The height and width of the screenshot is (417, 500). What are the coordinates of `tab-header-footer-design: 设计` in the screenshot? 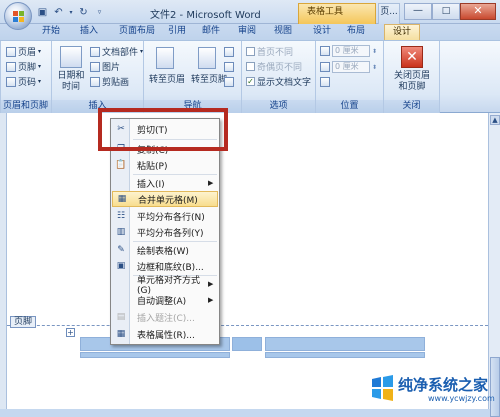 It's located at (402, 32).